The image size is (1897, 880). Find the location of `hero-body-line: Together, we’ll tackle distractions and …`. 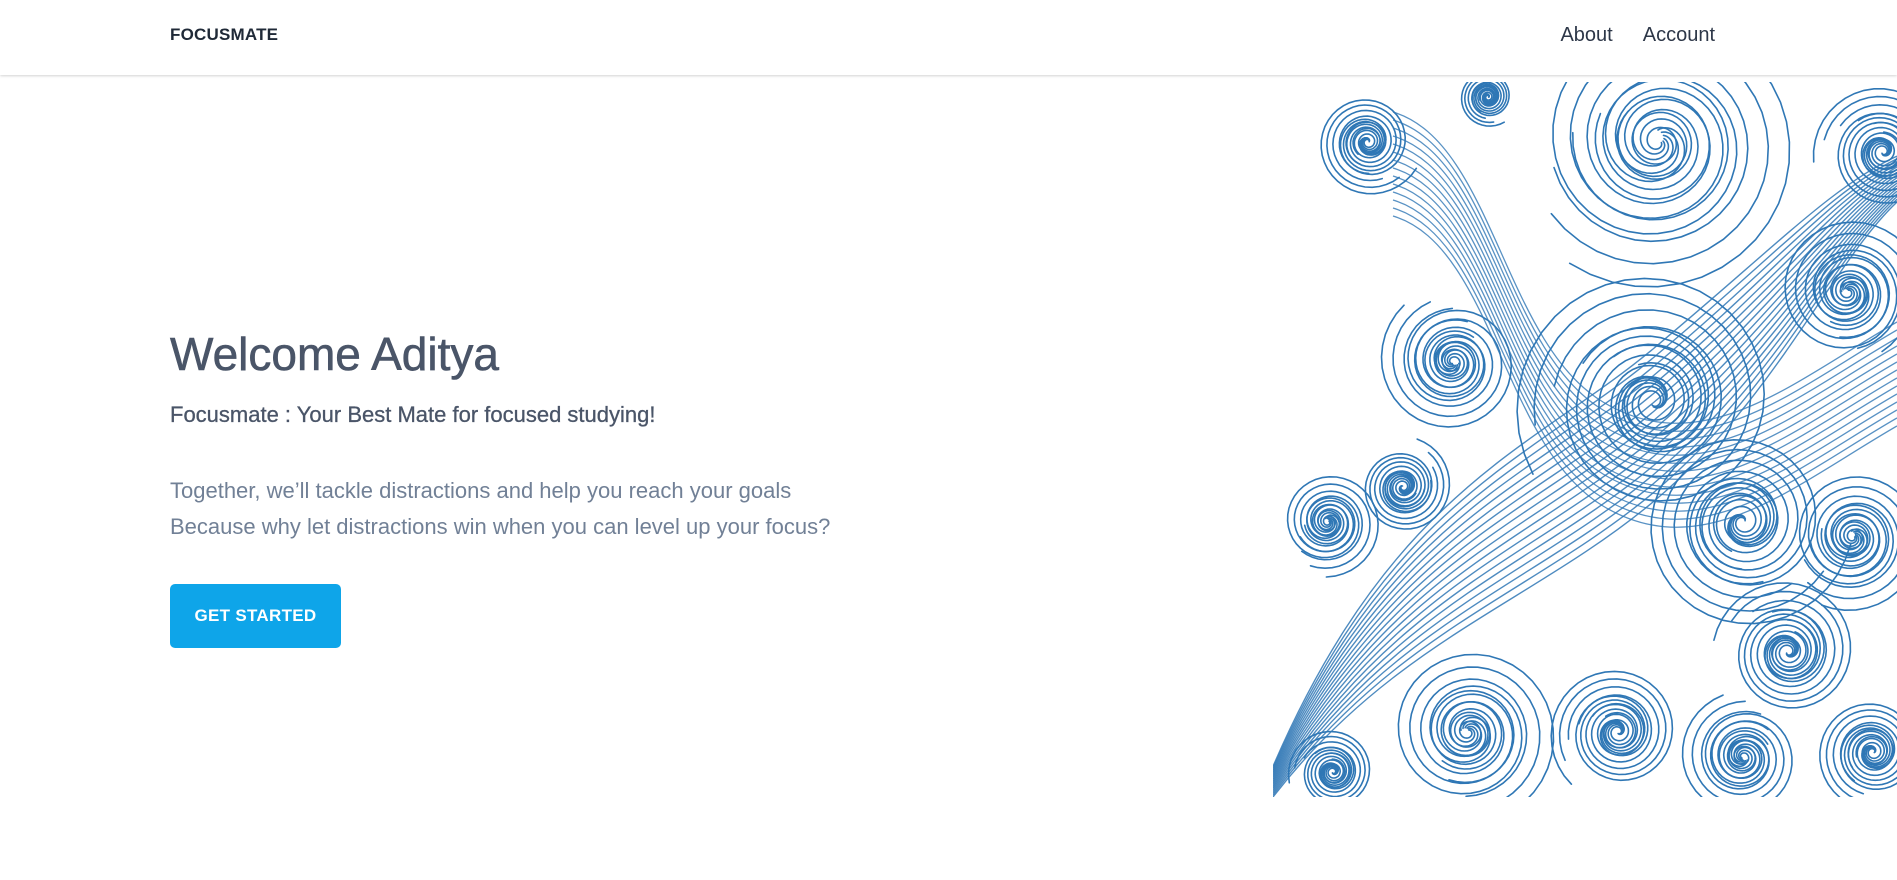

hero-body-line: Together, we’ll tackle distractions and … is located at coordinates (481, 490).